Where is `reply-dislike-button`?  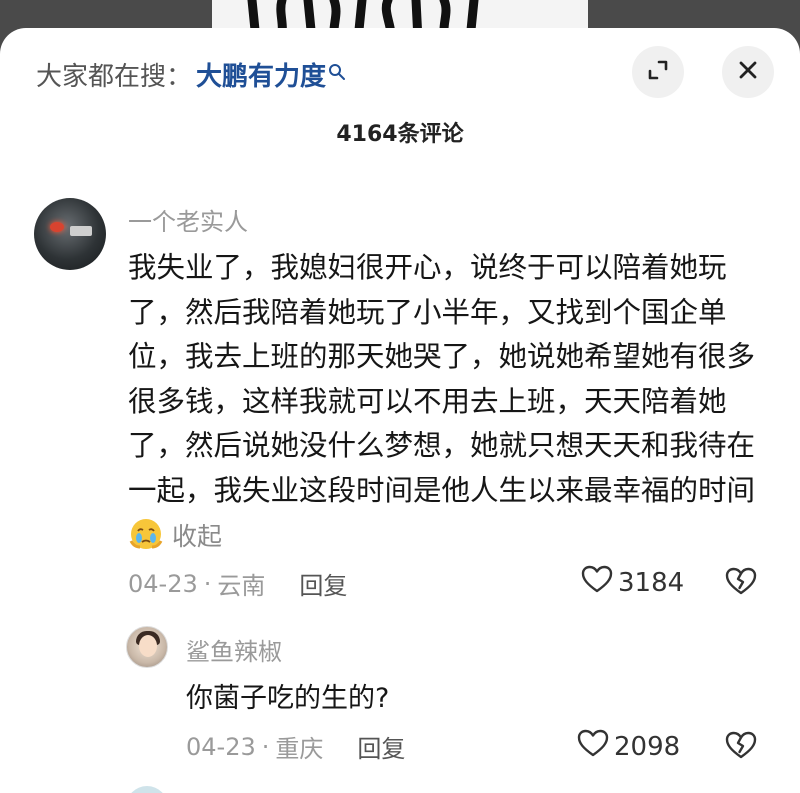
reply-dislike-button is located at coordinates (741, 747).